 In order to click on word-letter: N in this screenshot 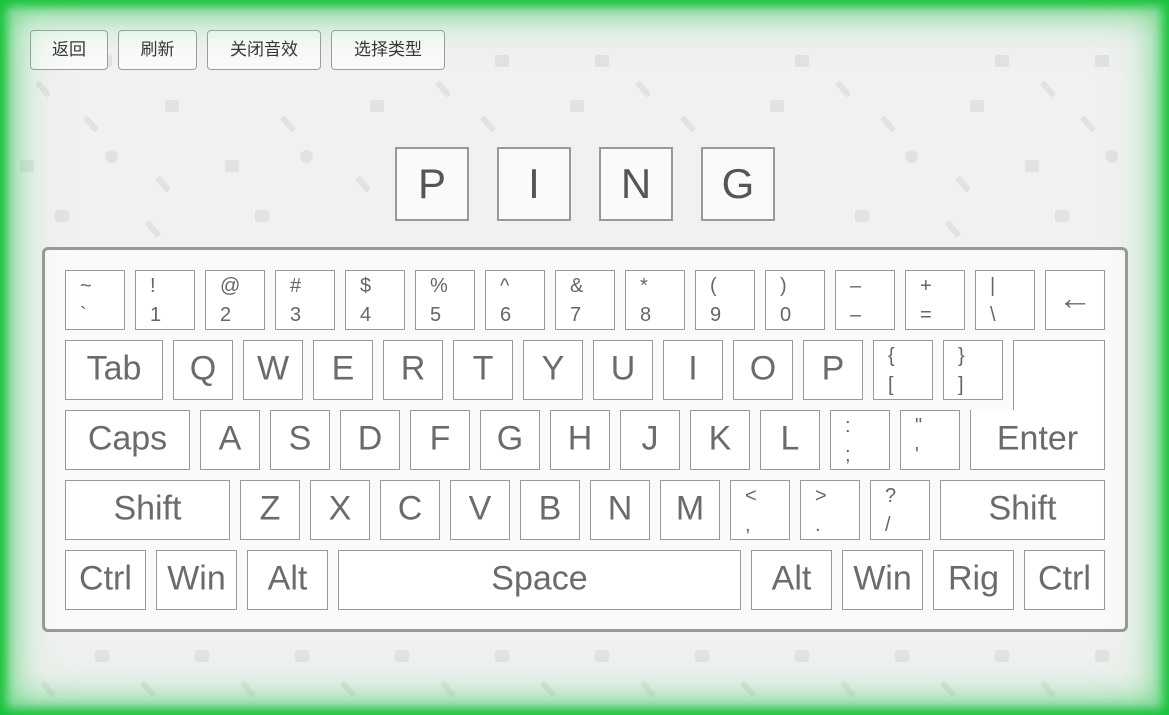, I will do `click(636, 184)`.